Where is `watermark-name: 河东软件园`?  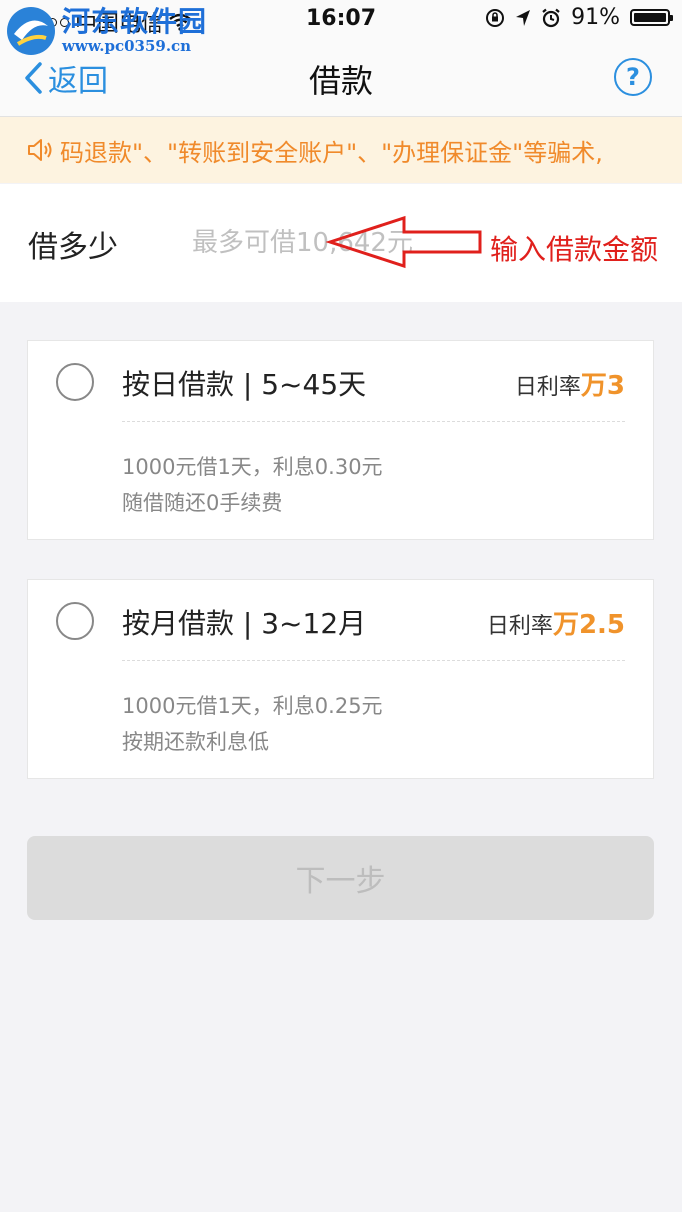 watermark-name: 河东软件园 is located at coordinates (135, 21).